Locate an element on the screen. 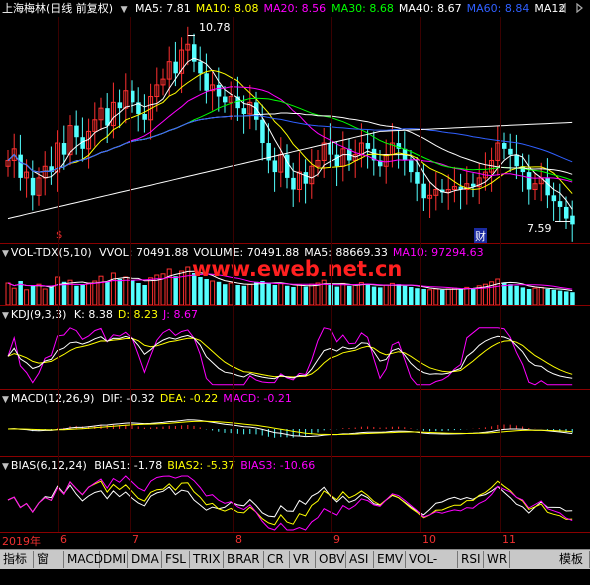 The image size is (590, 585). bias-legend-item: BIAS3: -10.66 is located at coordinates (278, 465).